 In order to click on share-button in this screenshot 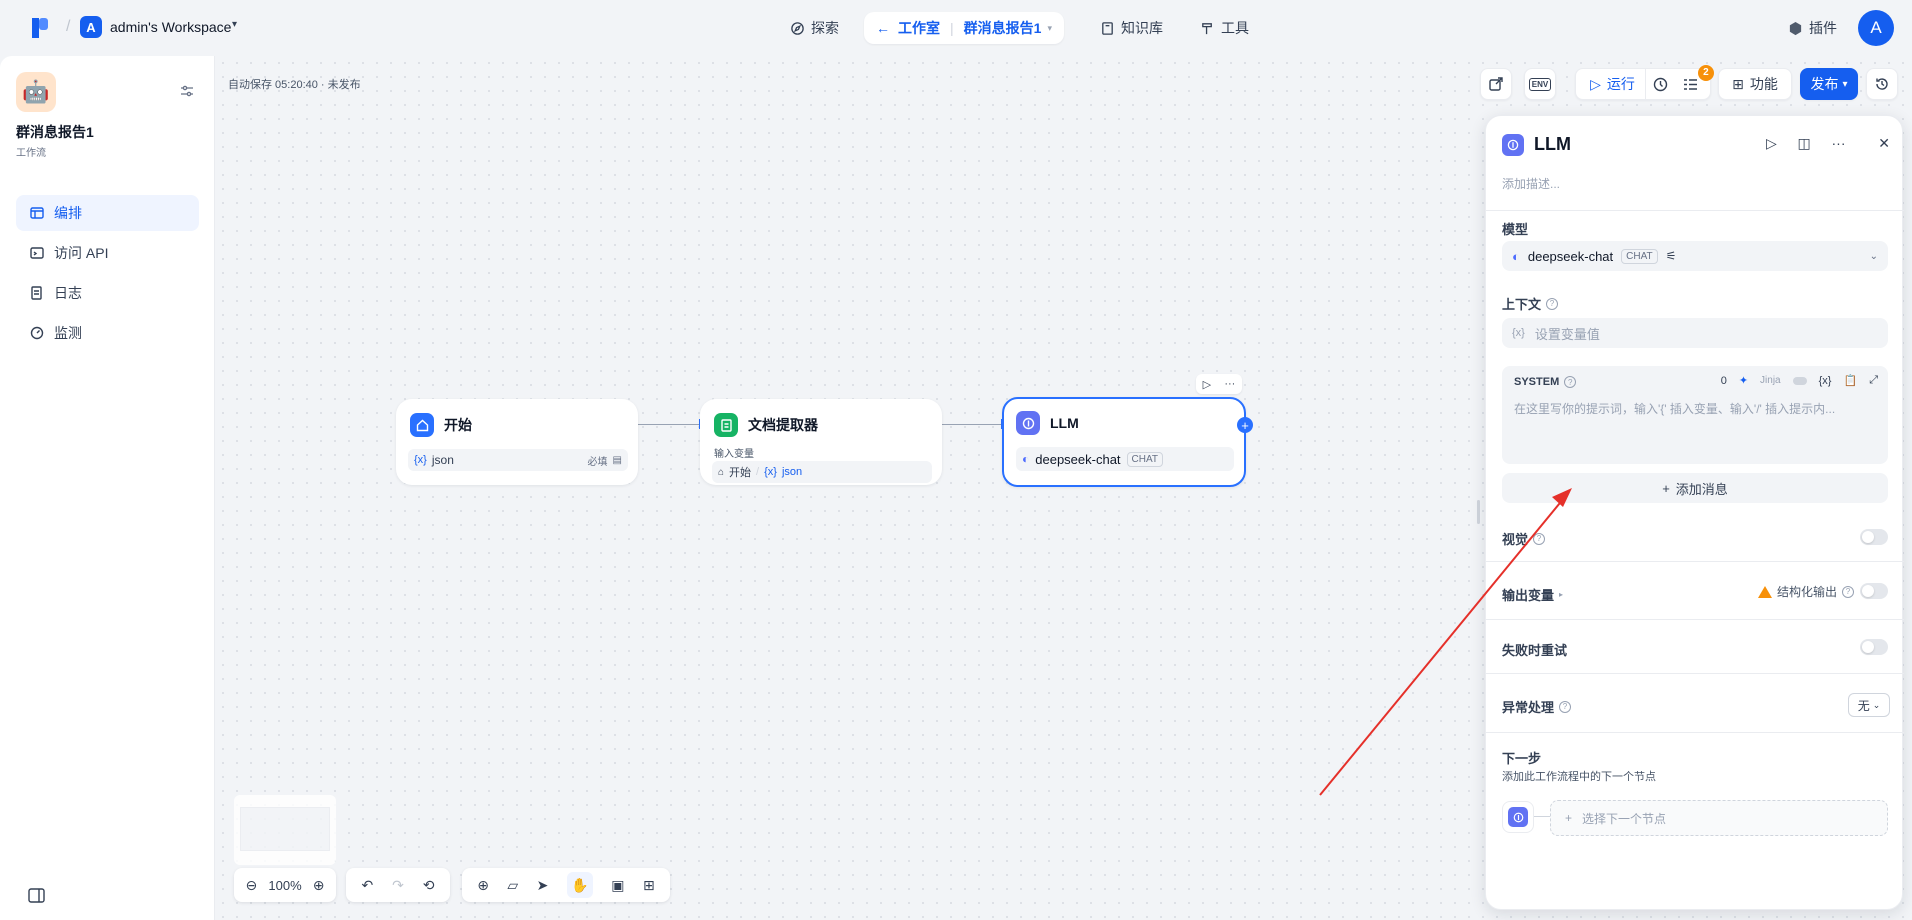, I will do `click(1496, 84)`.